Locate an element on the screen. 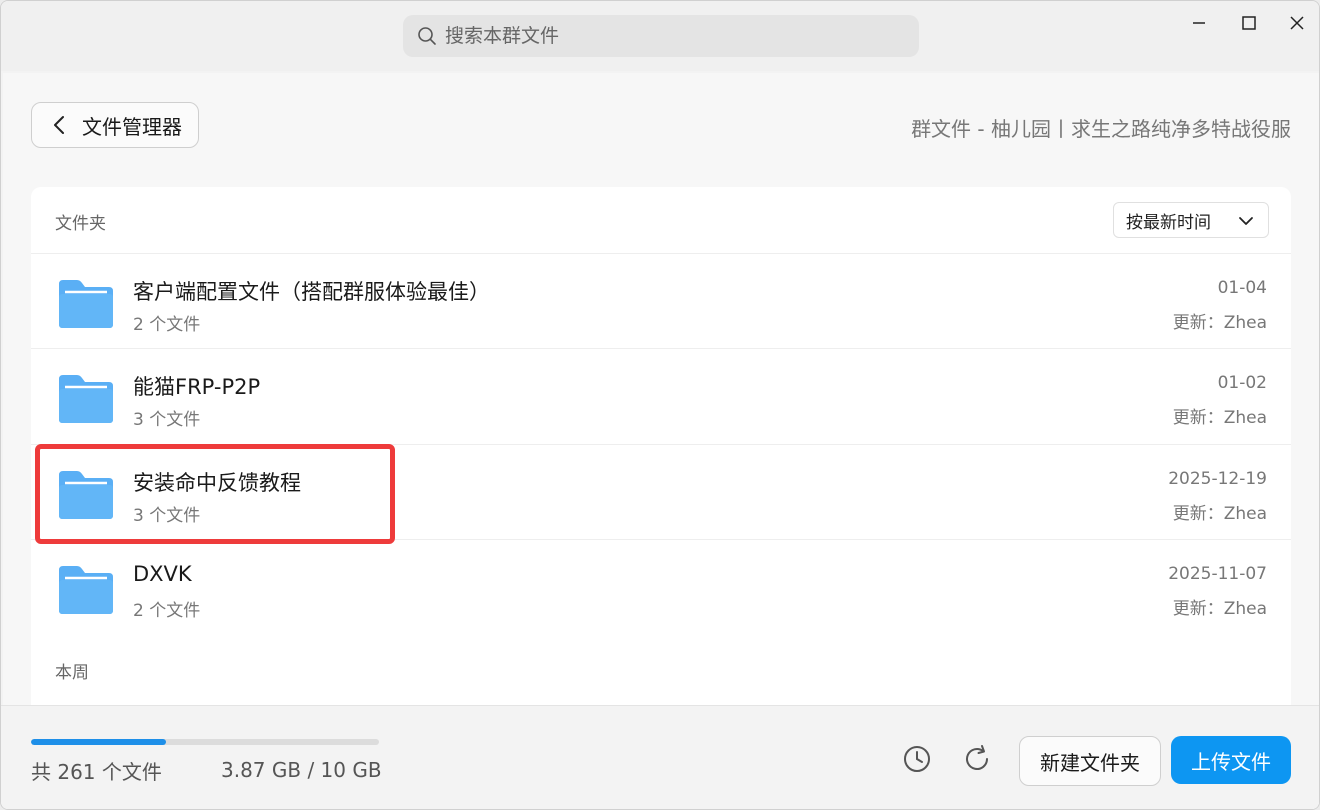 This screenshot has height=810, width=1320. folder-row: 安装命中反馈教程 3 个文件 2025-12-19 更新：Zhea is located at coordinates (661, 491).